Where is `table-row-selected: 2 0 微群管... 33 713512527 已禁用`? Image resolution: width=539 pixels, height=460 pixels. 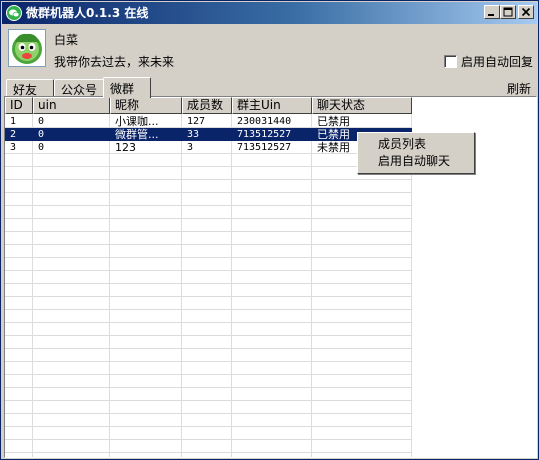 table-row-selected: 2 0 微群管... 33 713512527 已禁用 is located at coordinates (208, 134).